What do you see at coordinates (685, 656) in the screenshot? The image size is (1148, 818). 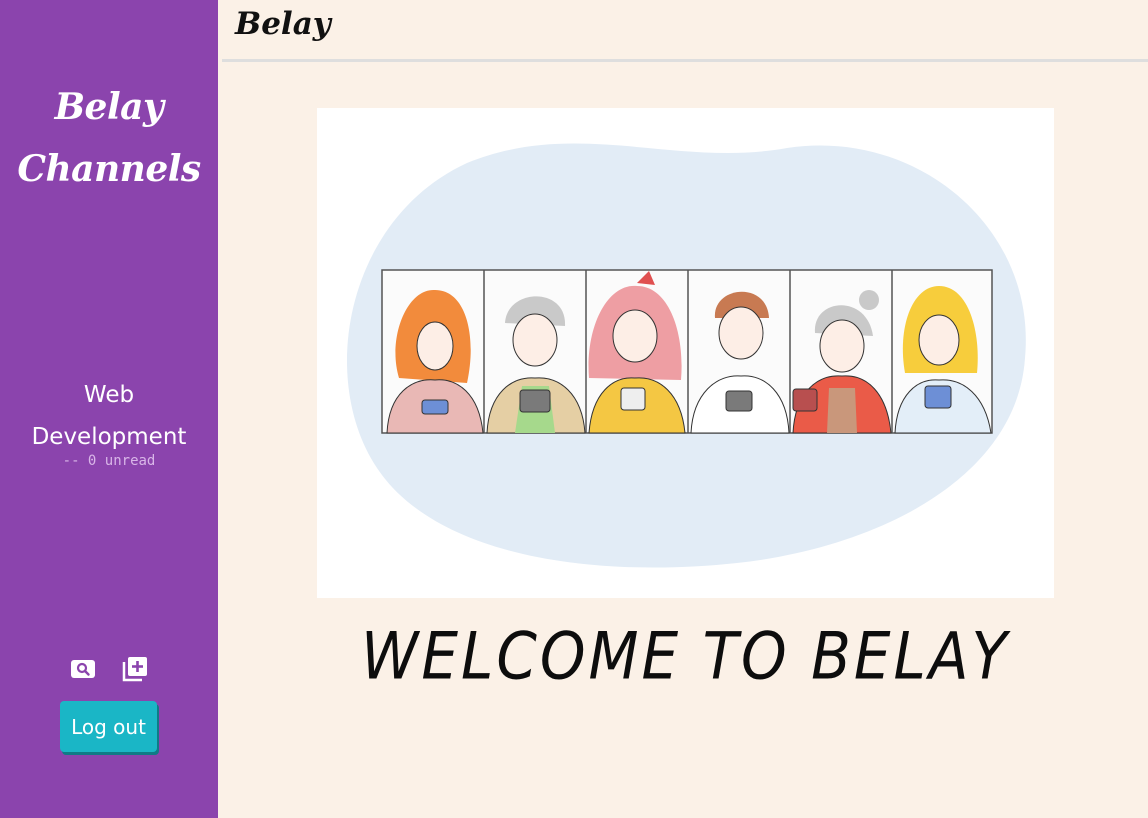 I see `welcome-text: WELCOME TO BELAY` at bounding box center [685, 656].